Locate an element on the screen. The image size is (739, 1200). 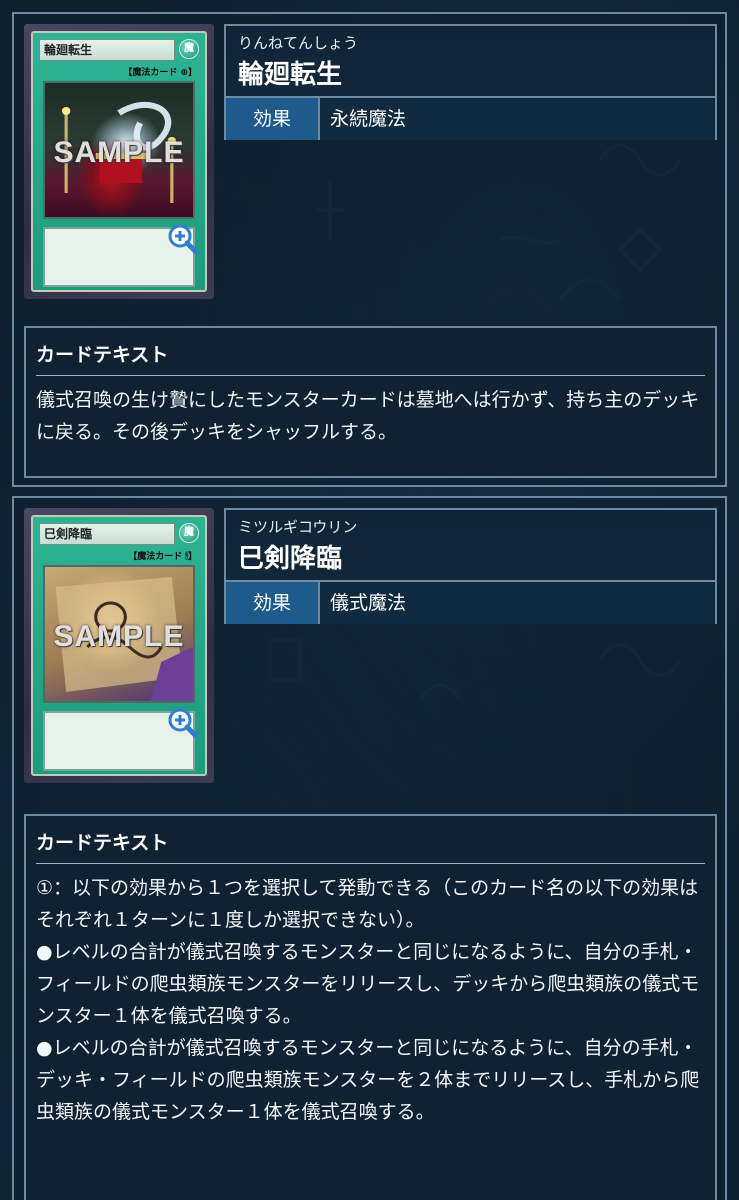
card-image-frame: 巳剣降臨 魔 【魔法カード 🕯】 SAMPLE is located at coordinates (119, 645).